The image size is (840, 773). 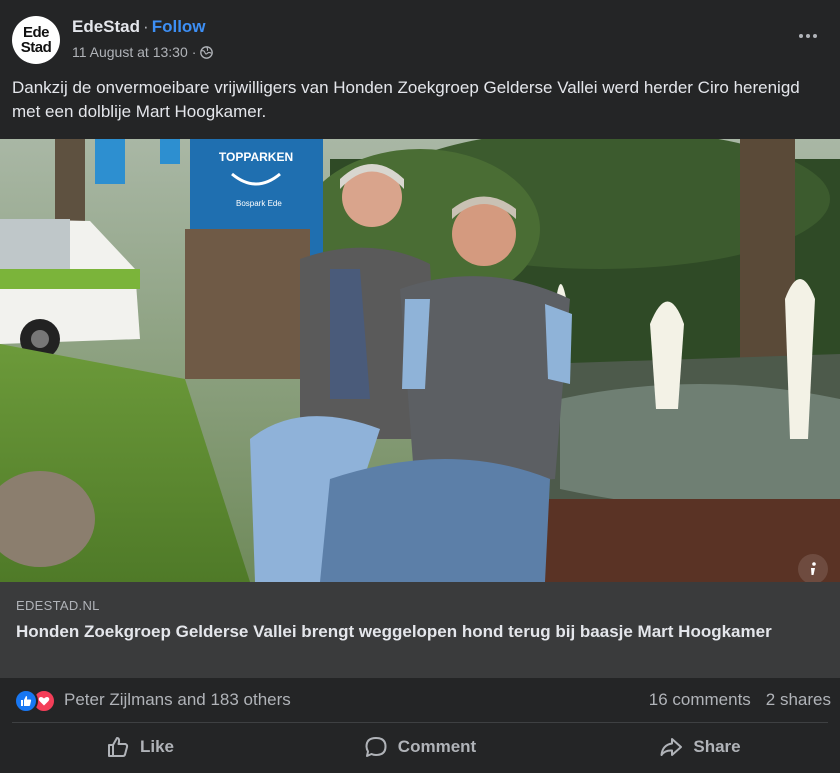 What do you see at coordinates (671, 746) in the screenshot?
I see `share-icon` at bounding box center [671, 746].